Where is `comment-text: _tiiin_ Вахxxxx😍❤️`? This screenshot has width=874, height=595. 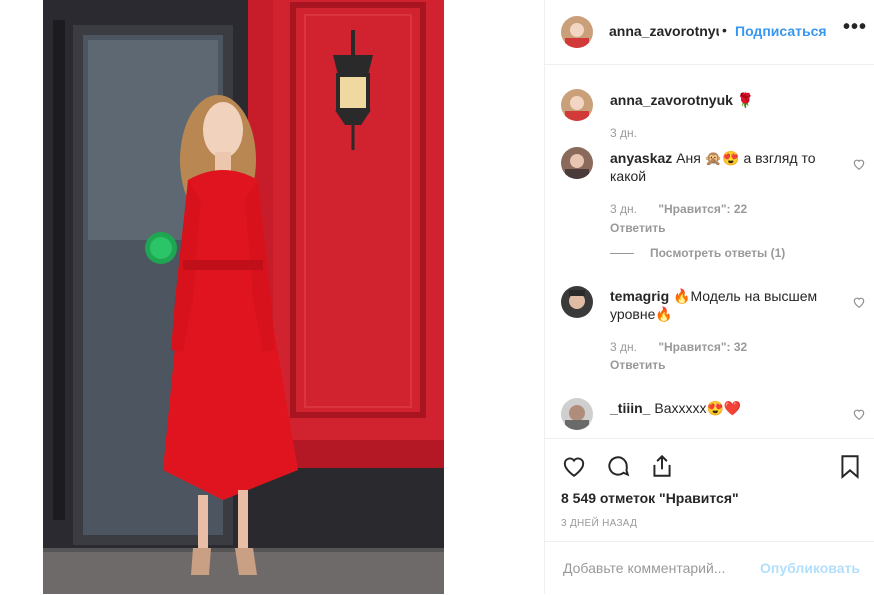 comment-text: _tiiin_ Вахxxxx😍❤️ is located at coordinates (726, 408).